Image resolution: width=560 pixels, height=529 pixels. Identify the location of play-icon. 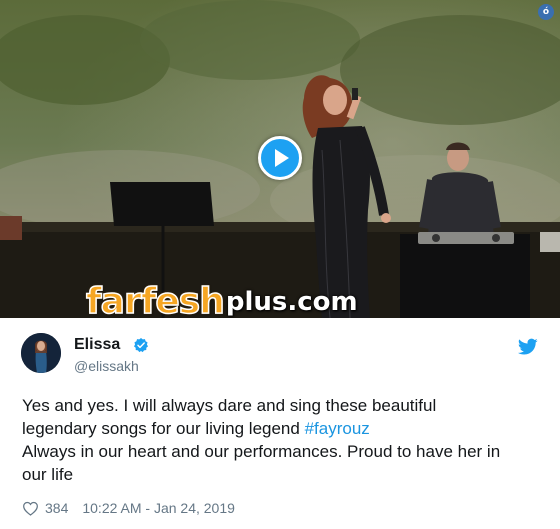
(282, 158).